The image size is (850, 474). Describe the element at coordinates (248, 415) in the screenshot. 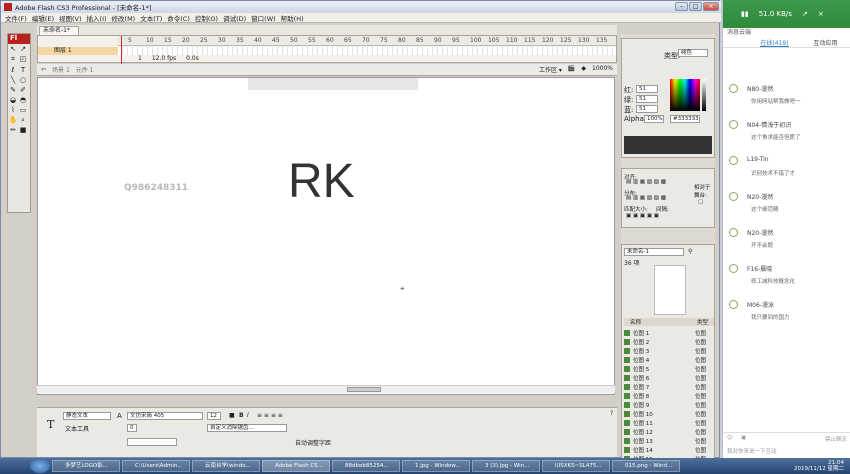

I see `italic-button: I` at that location.